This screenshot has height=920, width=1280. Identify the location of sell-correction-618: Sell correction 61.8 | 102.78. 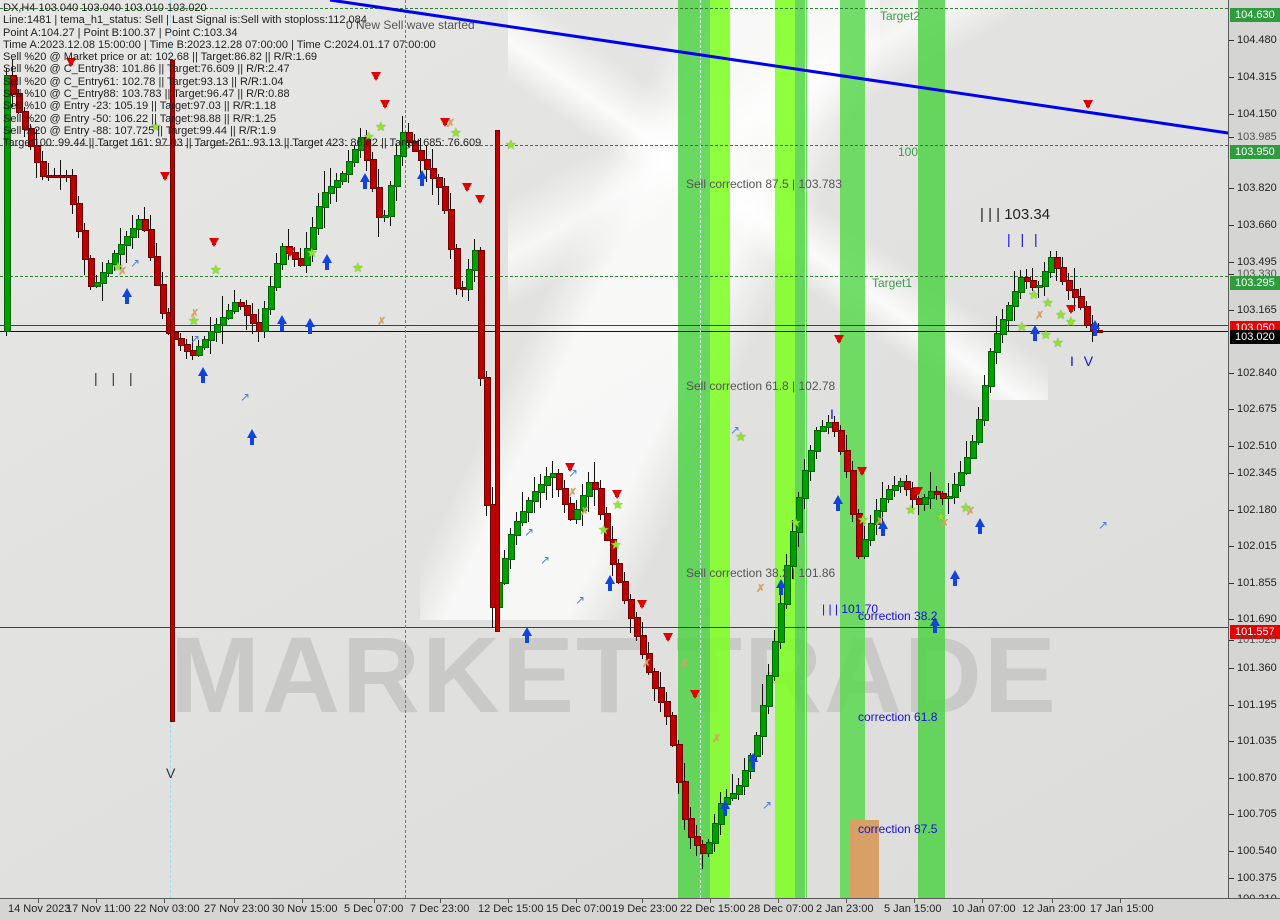
(761, 386).